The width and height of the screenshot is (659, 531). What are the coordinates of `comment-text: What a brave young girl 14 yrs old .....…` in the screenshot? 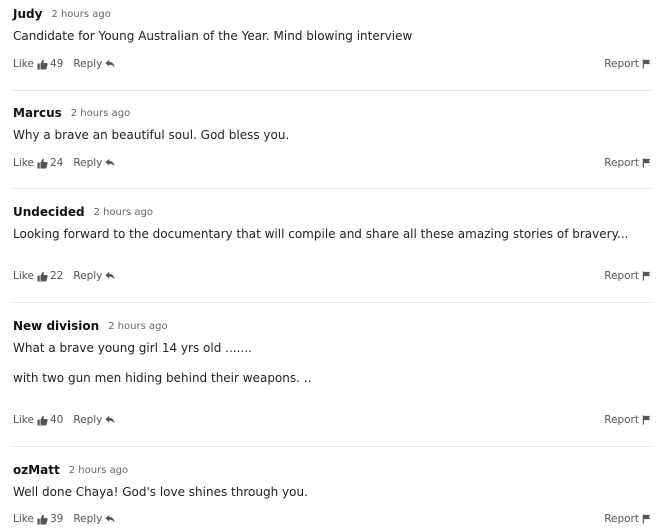 It's located at (332, 363).